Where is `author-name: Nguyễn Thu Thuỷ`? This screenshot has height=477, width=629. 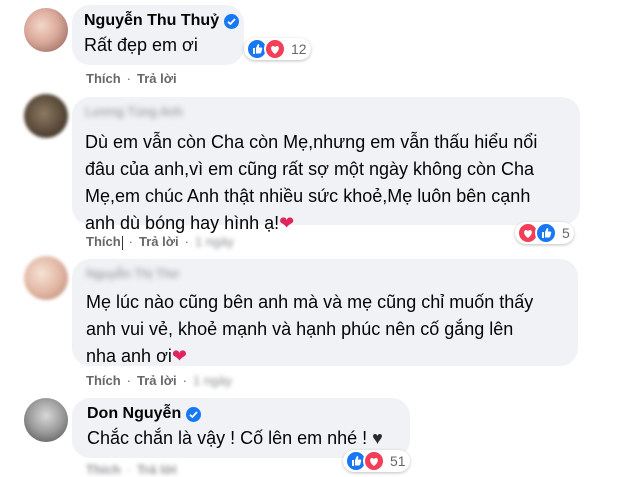 author-name: Nguyễn Thu Thuỷ is located at coordinates (151, 21).